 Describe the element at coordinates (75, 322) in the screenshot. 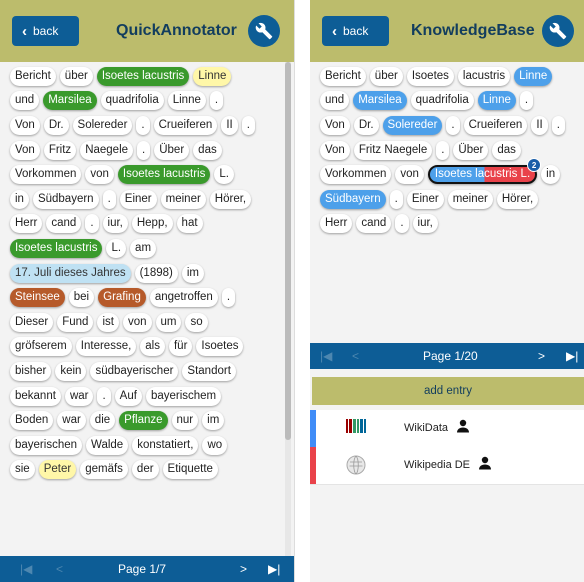

I see `token: Fund` at that location.